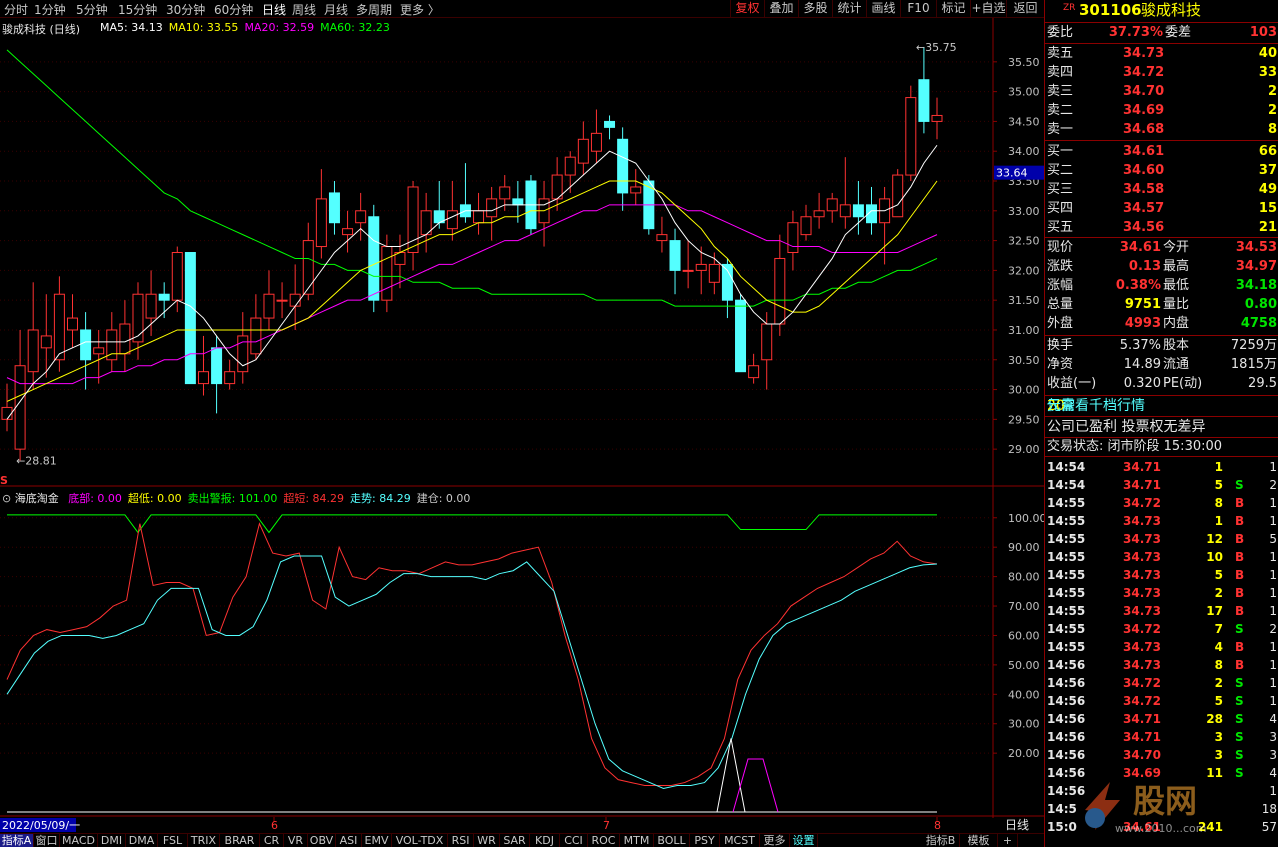  What do you see at coordinates (545, 840) in the screenshot?
I see `indicator-tab: KDJ` at bounding box center [545, 840].